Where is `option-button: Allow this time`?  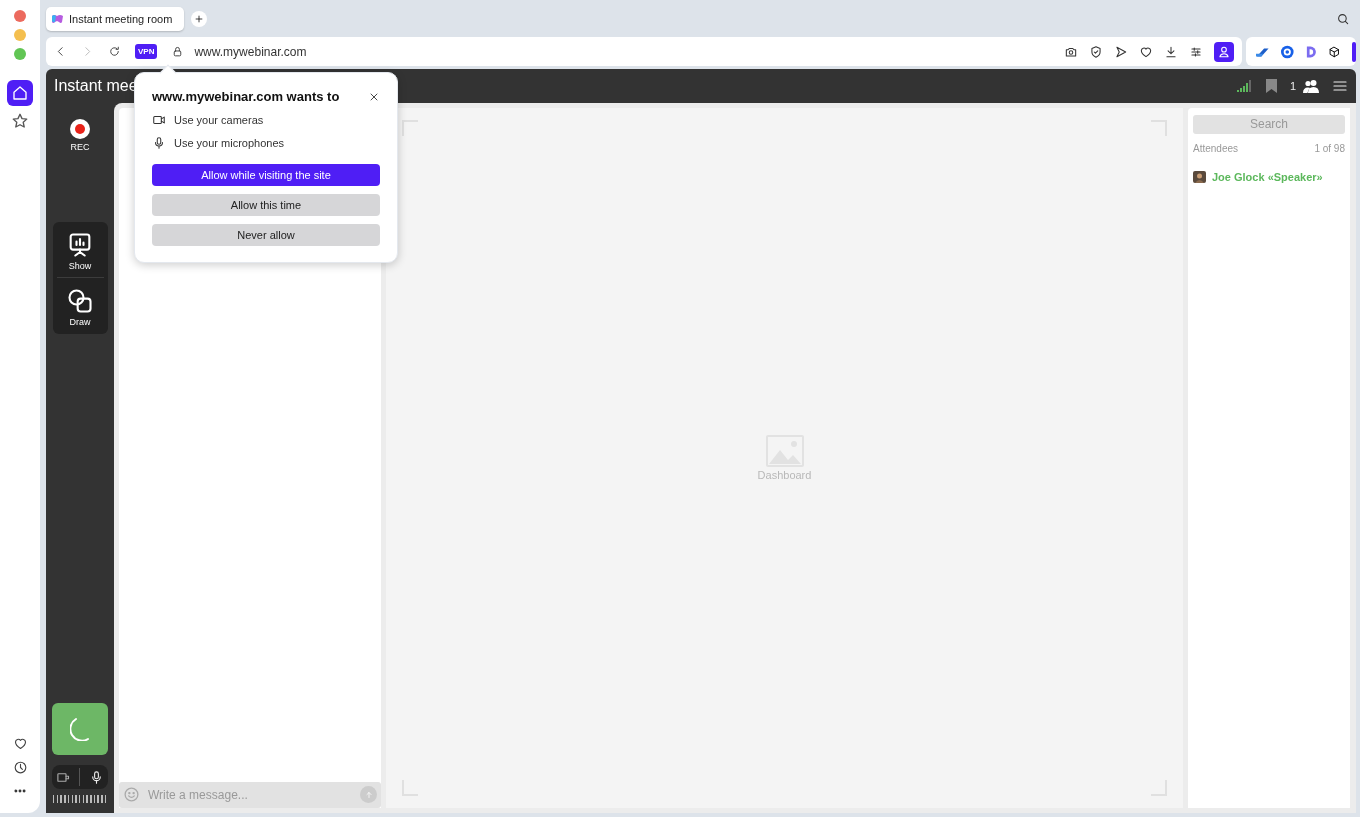
option-button: Allow this time is located at coordinates (266, 205).